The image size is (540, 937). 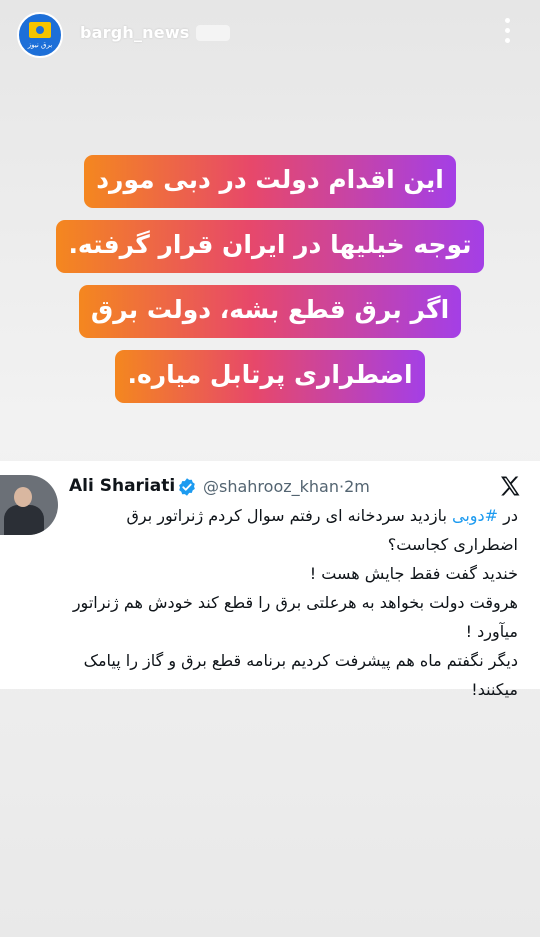 I want to click on tweet-author-handle: @shahrooz_khan, so click(x=271, y=486).